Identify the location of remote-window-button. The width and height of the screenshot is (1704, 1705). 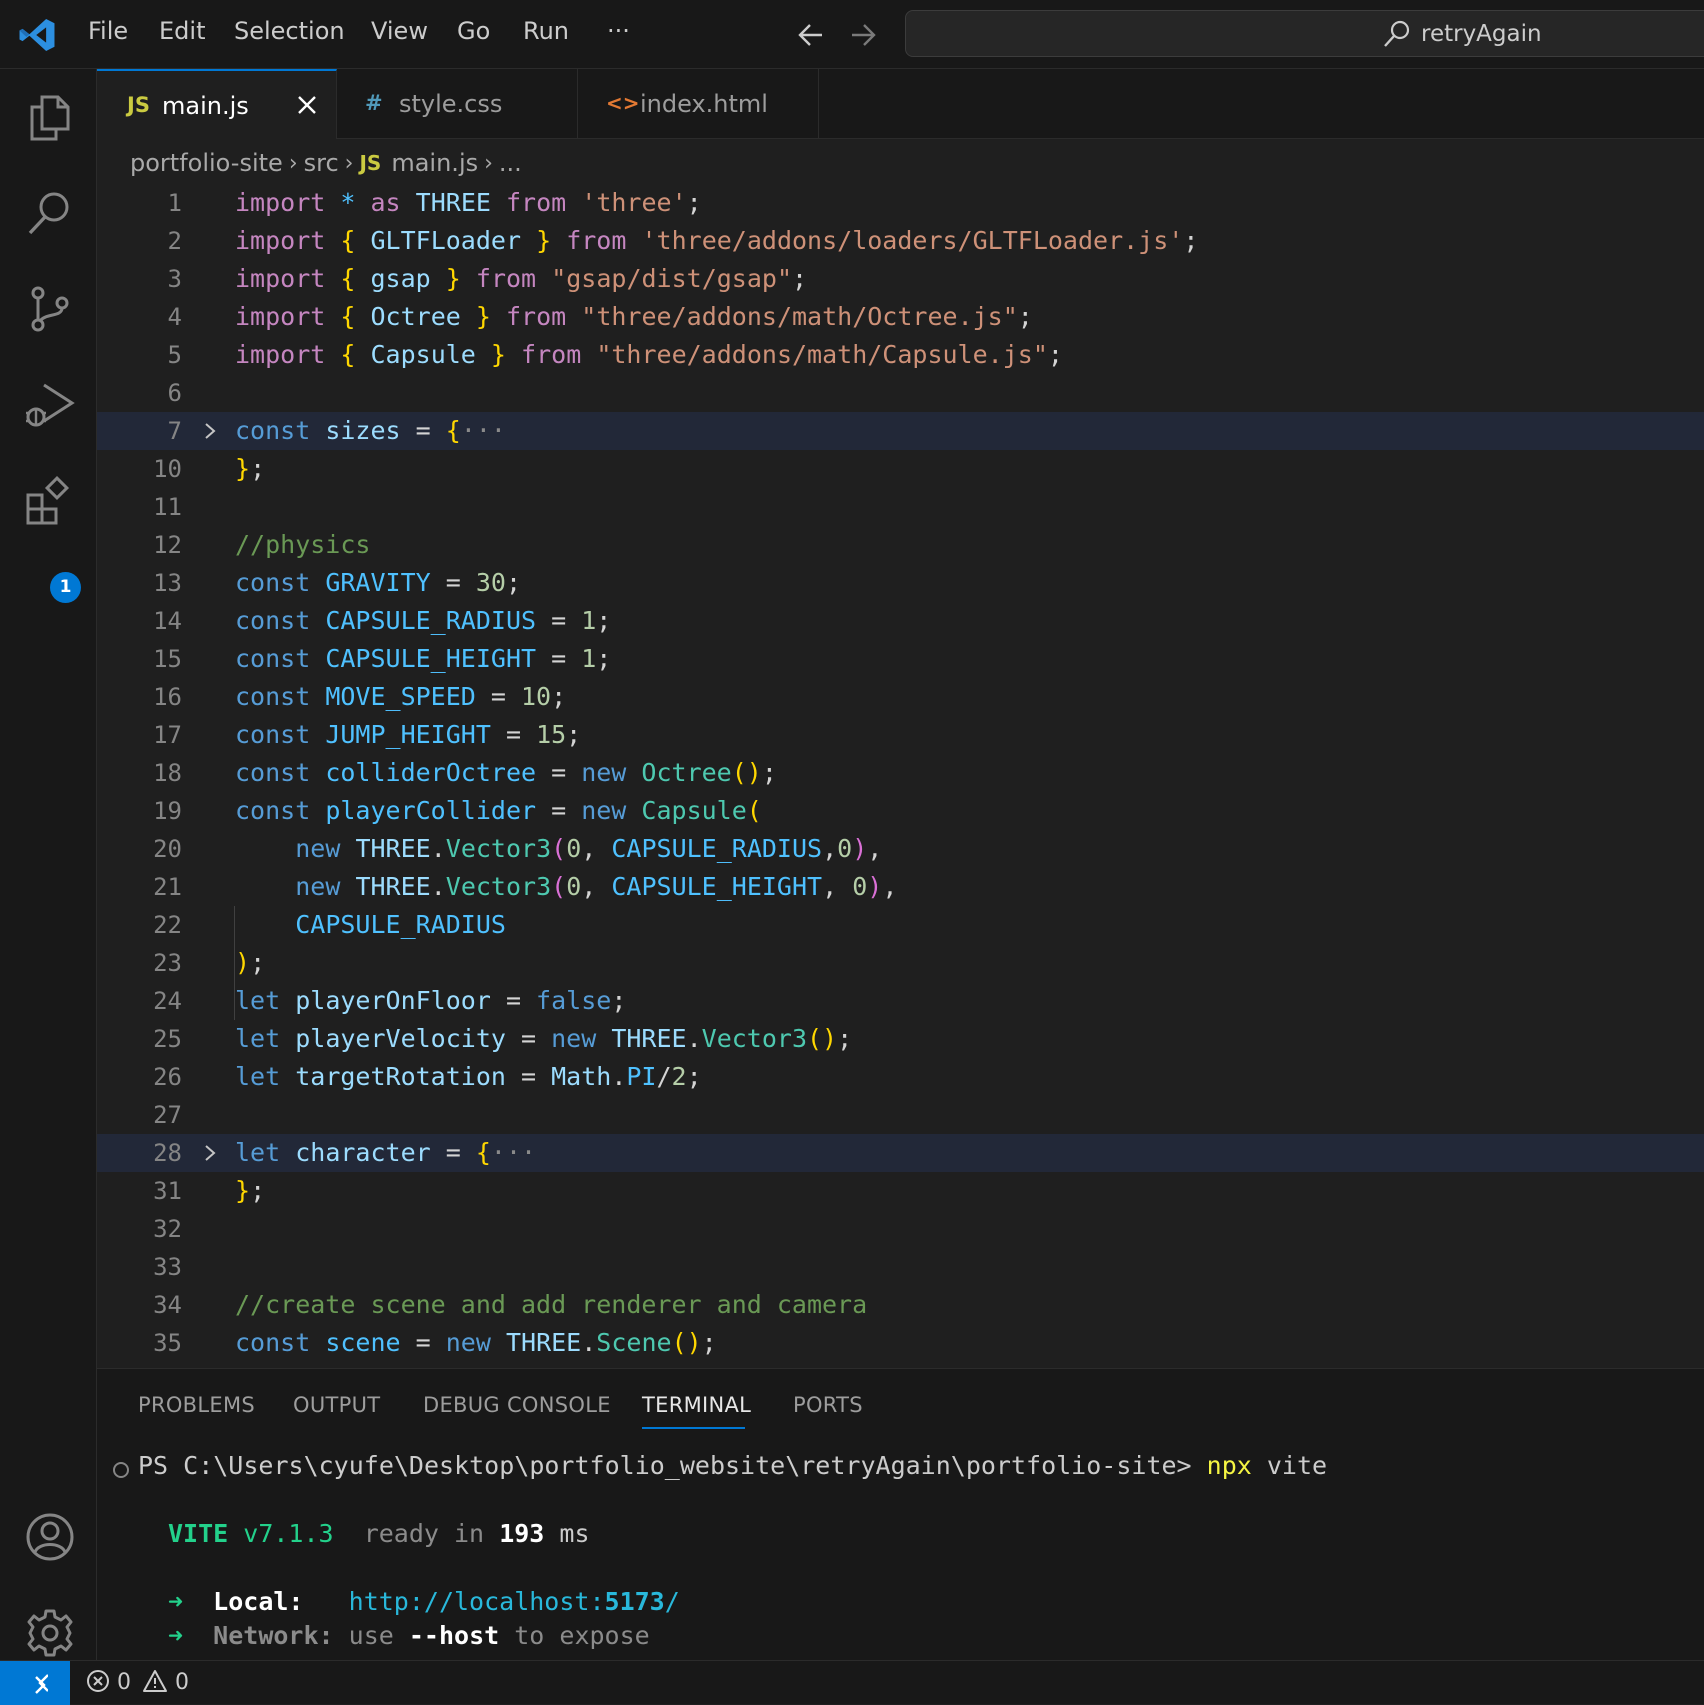
(35, 1683).